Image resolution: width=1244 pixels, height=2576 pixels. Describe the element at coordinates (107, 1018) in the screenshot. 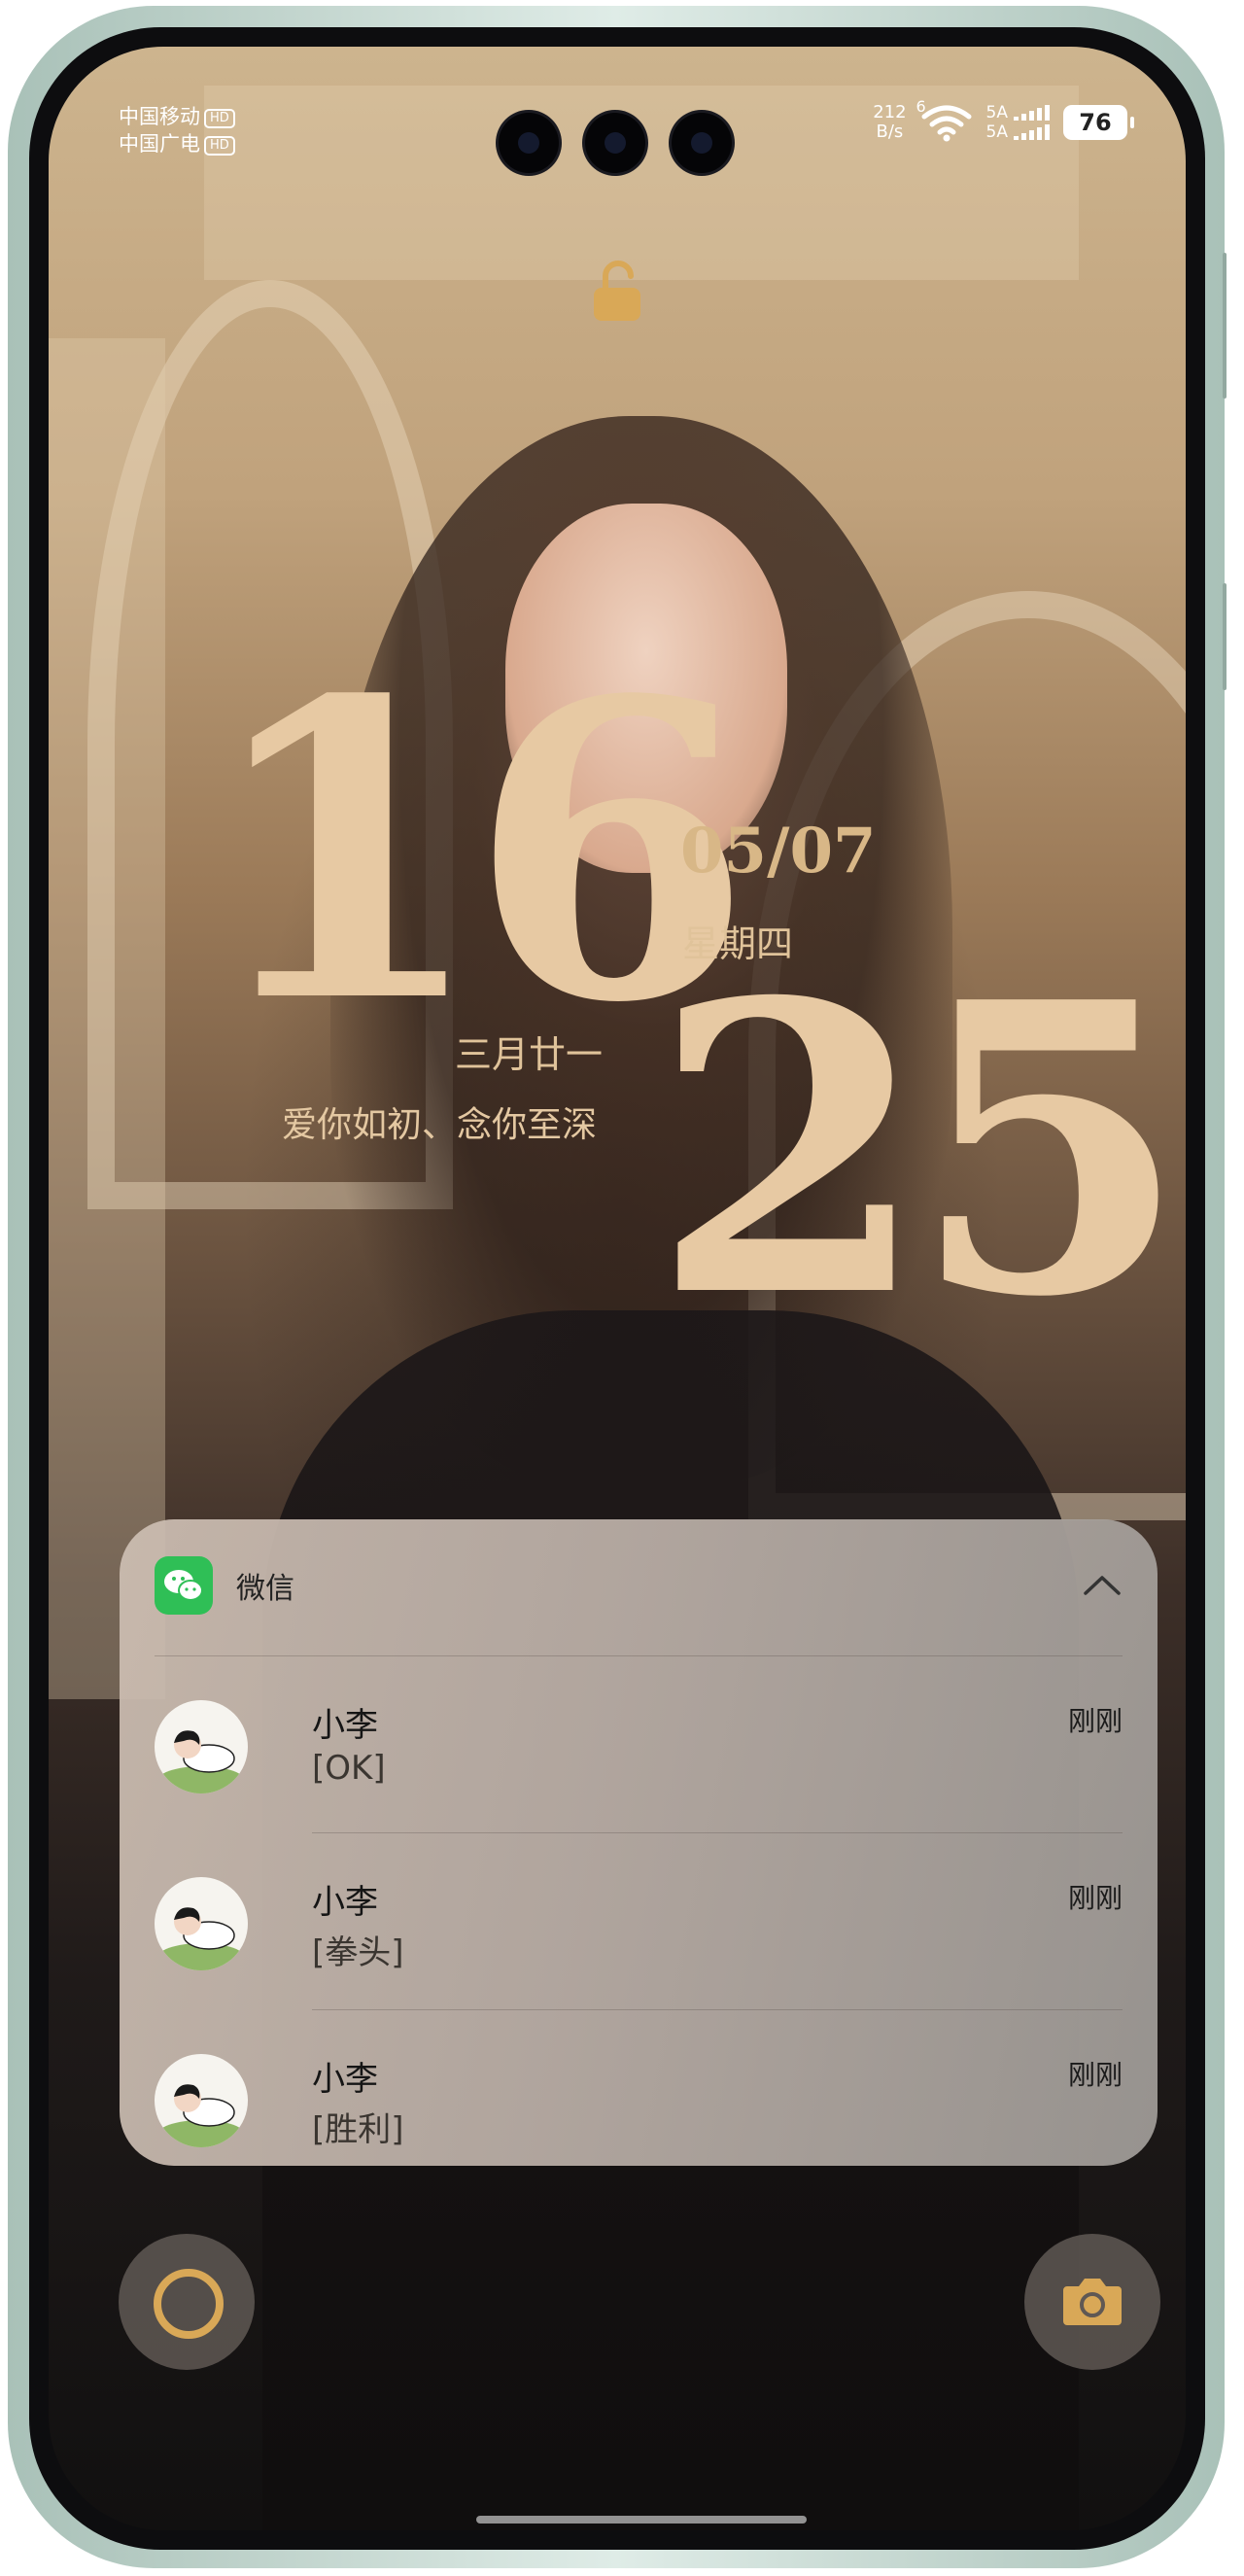

I see `wallpaper-pillar` at that location.